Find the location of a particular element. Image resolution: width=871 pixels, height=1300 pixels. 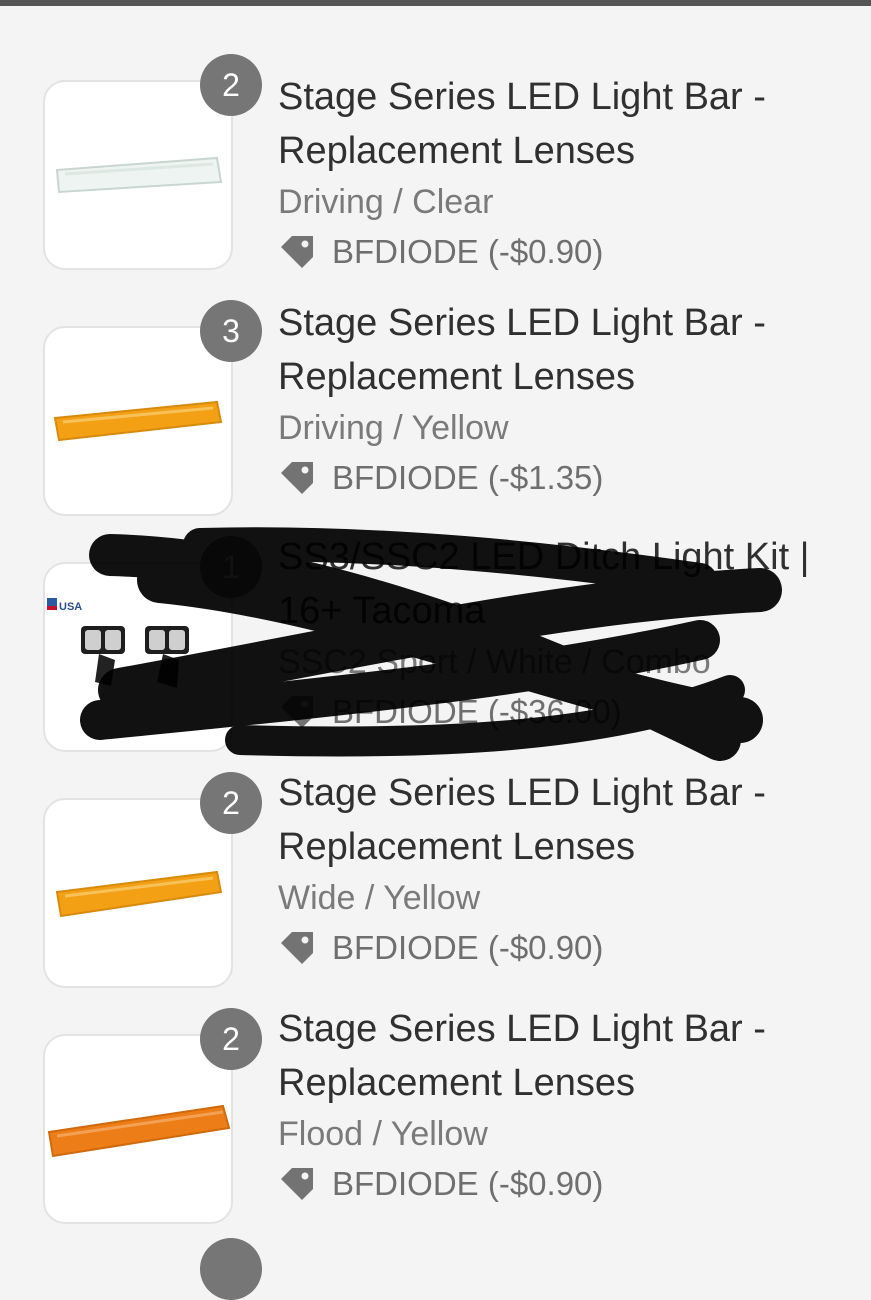

discount-row: BFDIODE (-$36.00) is located at coordinates (573, 712).